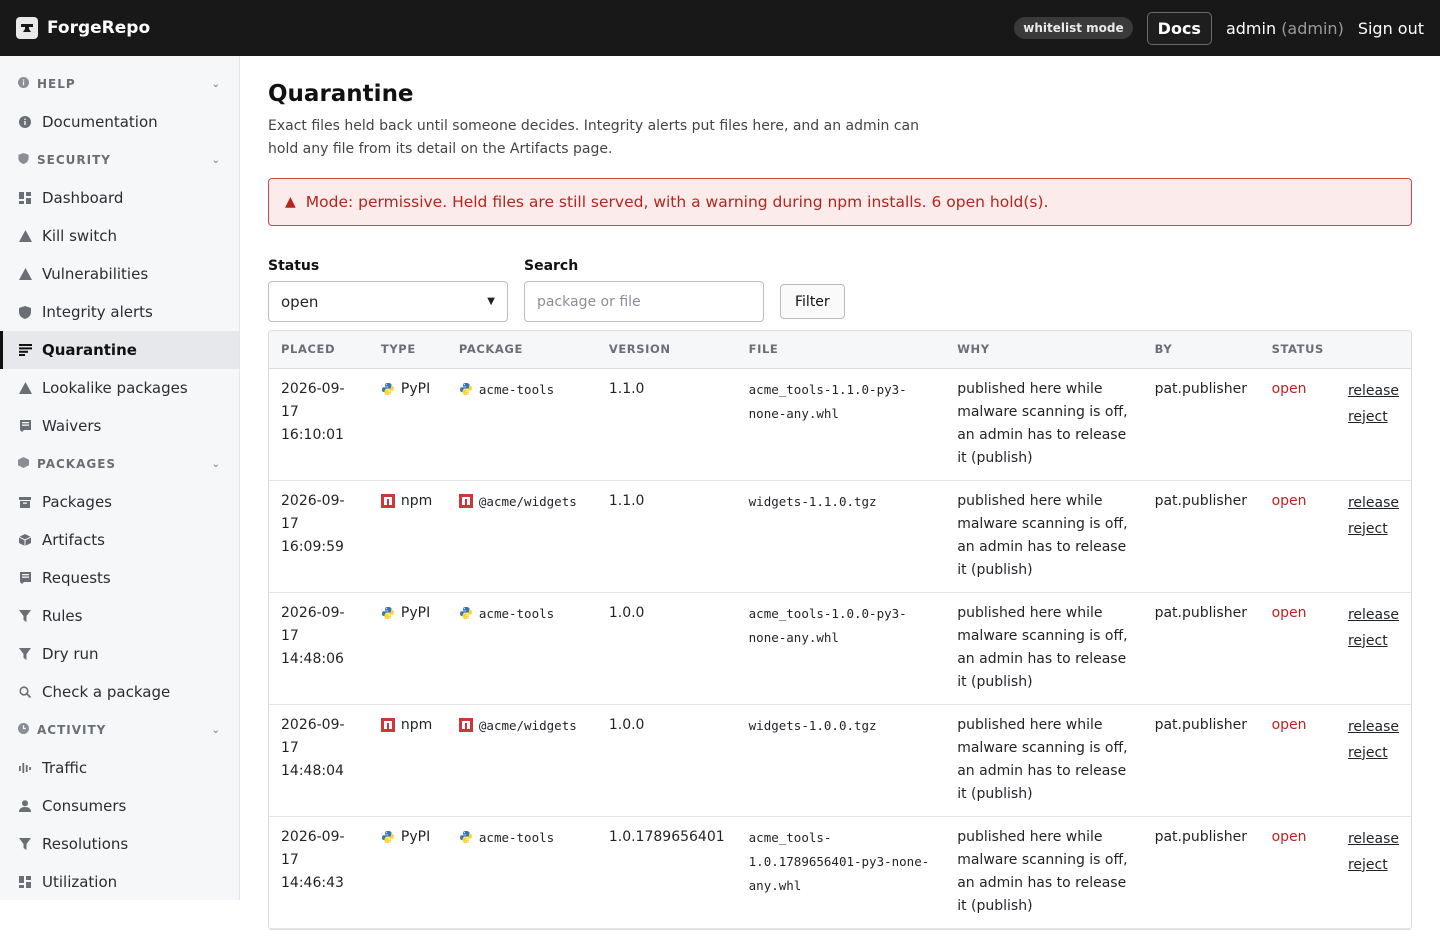  Describe the element at coordinates (551, 266) in the screenshot. I see `search-label: Search` at that location.